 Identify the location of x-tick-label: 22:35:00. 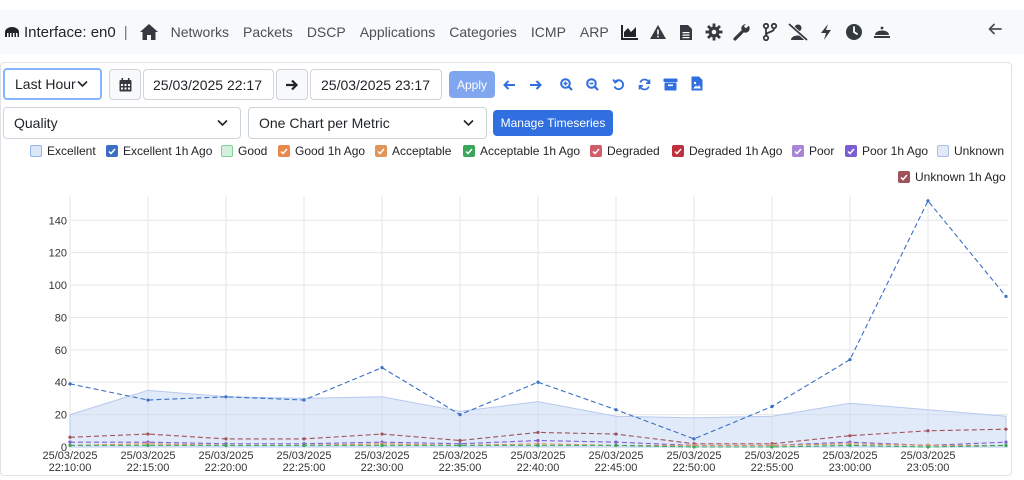
(460, 468).